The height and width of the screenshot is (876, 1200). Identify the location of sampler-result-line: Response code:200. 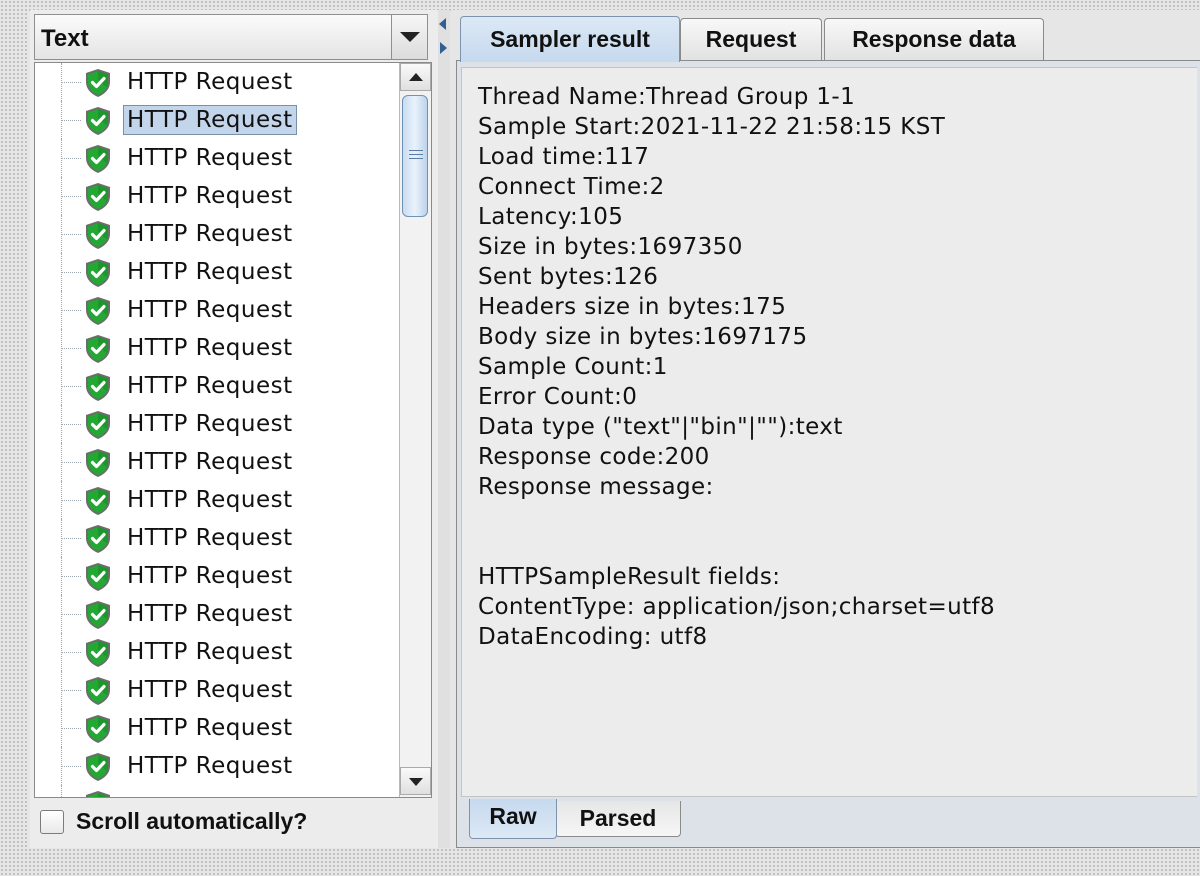
(594, 457).